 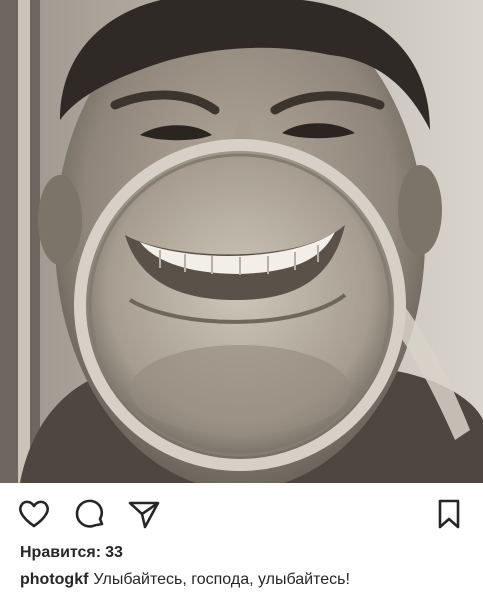 I want to click on heart-icon-svg, so click(x=34, y=514).